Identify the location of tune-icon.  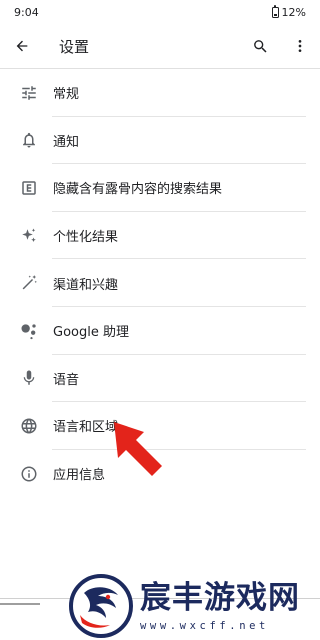
(29, 93).